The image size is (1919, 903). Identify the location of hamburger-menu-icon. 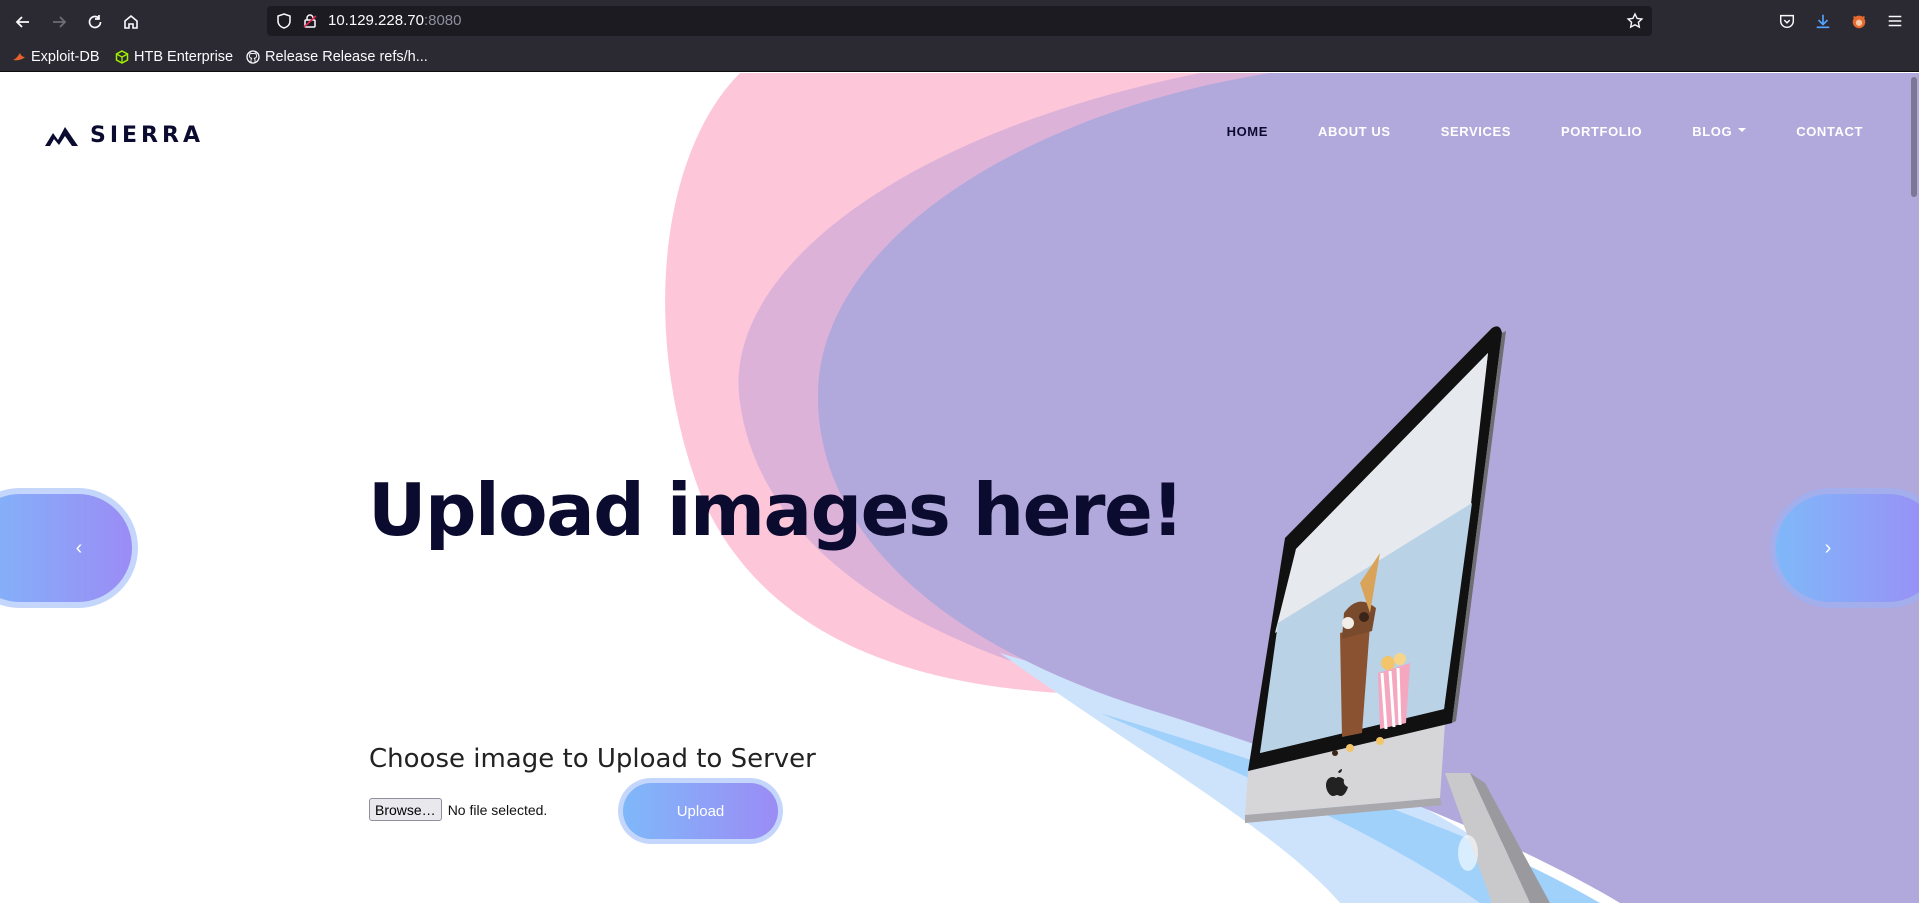
(1895, 21).